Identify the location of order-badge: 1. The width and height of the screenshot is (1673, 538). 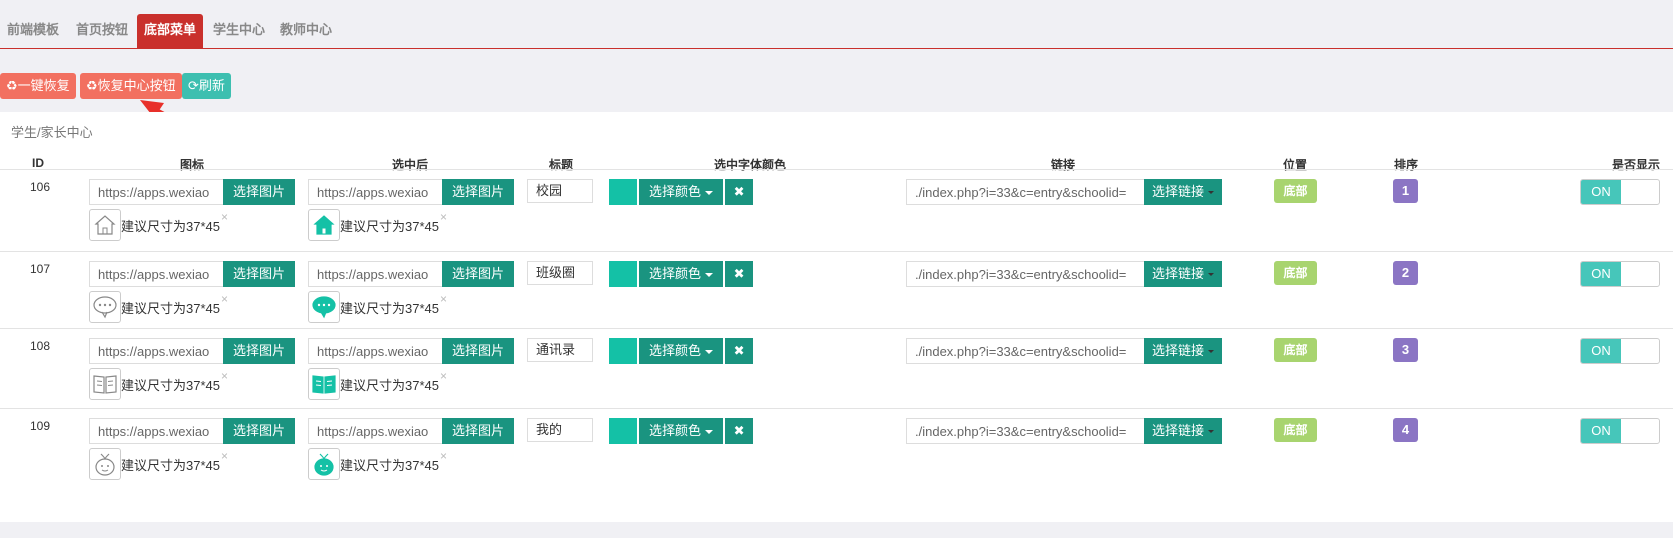
(1405, 191).